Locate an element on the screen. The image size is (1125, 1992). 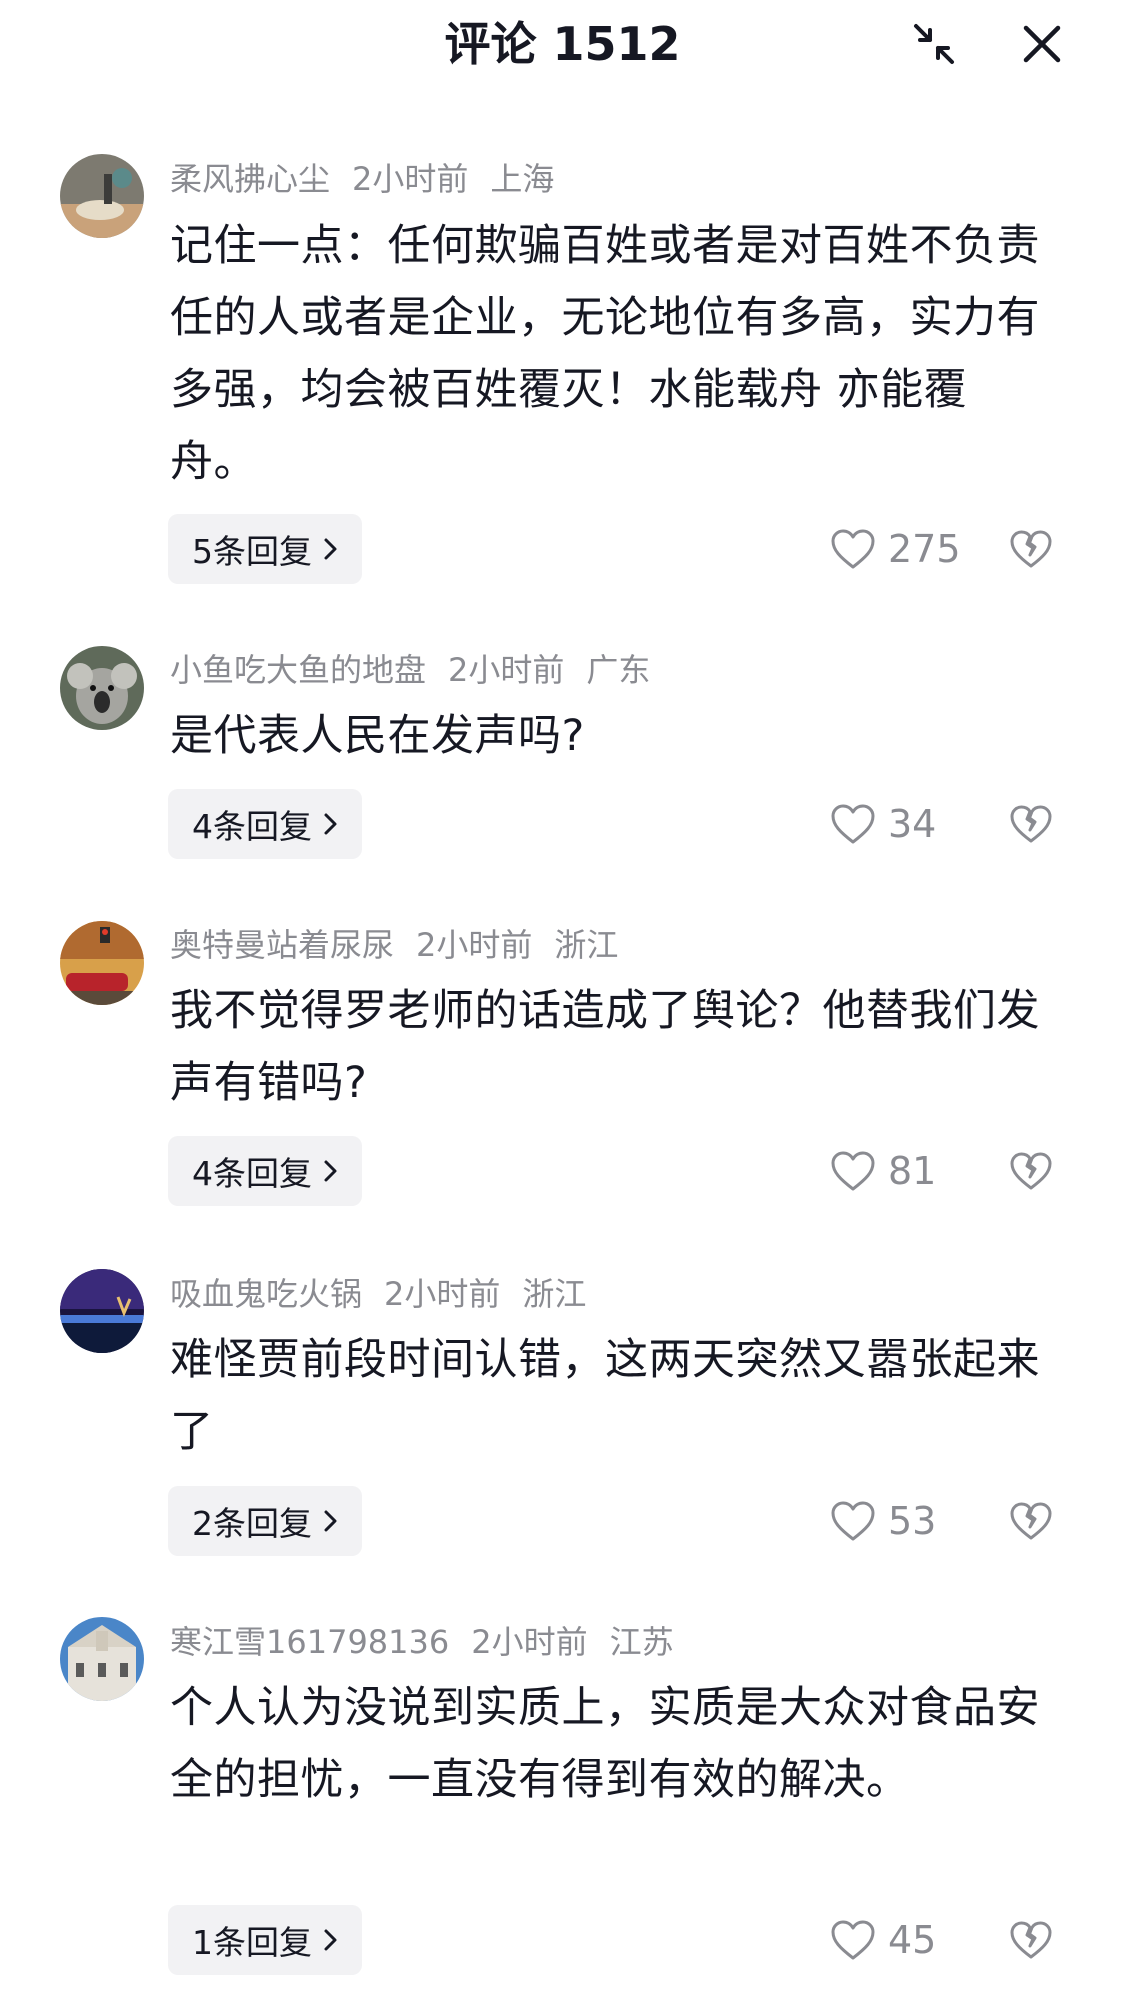
like-count: 34 is located at coordinates (912, 824).